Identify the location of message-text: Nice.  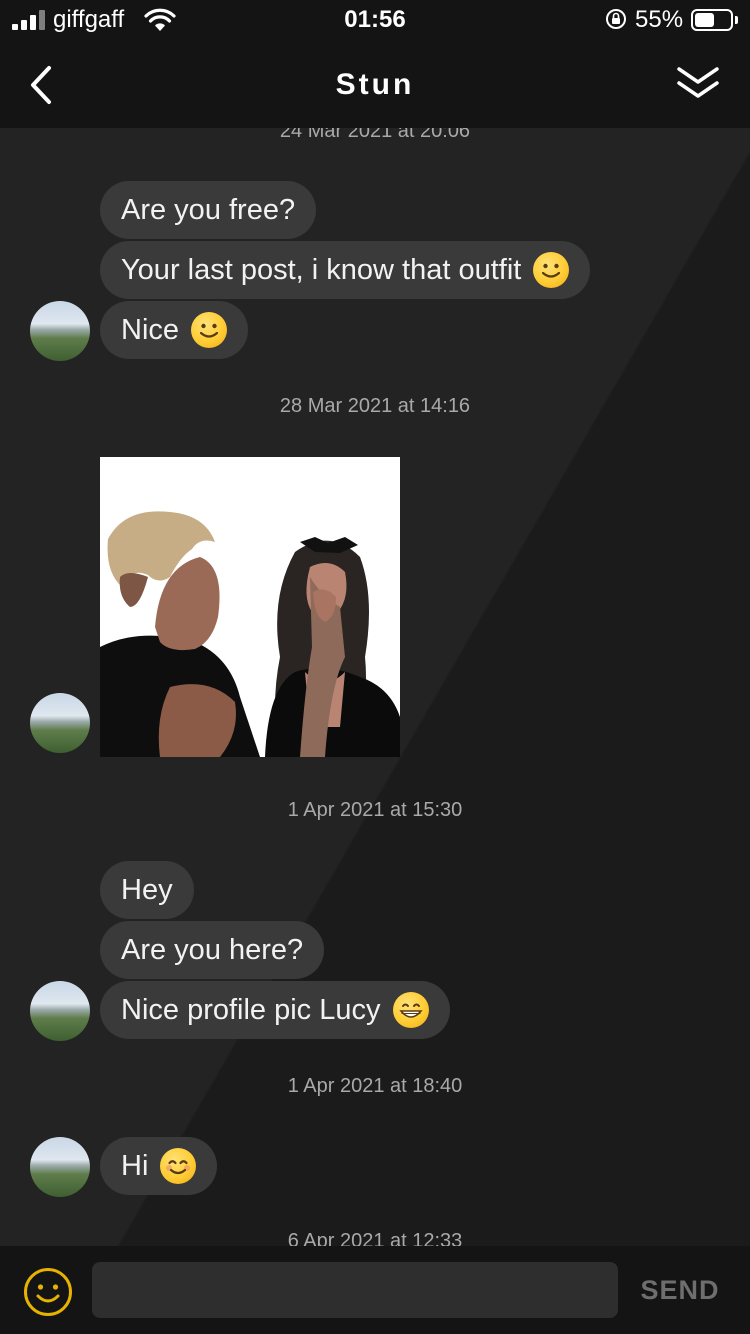
(150, 330).